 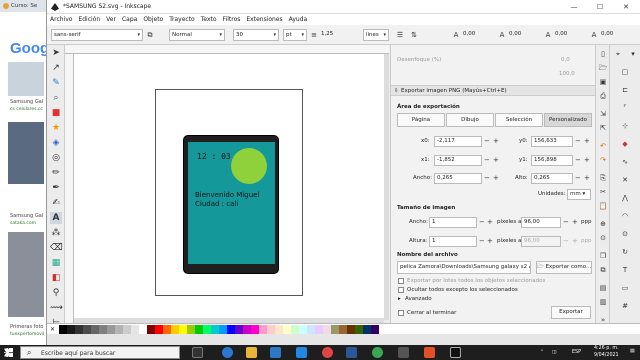 I want to click on language-indicator: ESP, so click(x=576, y=352).